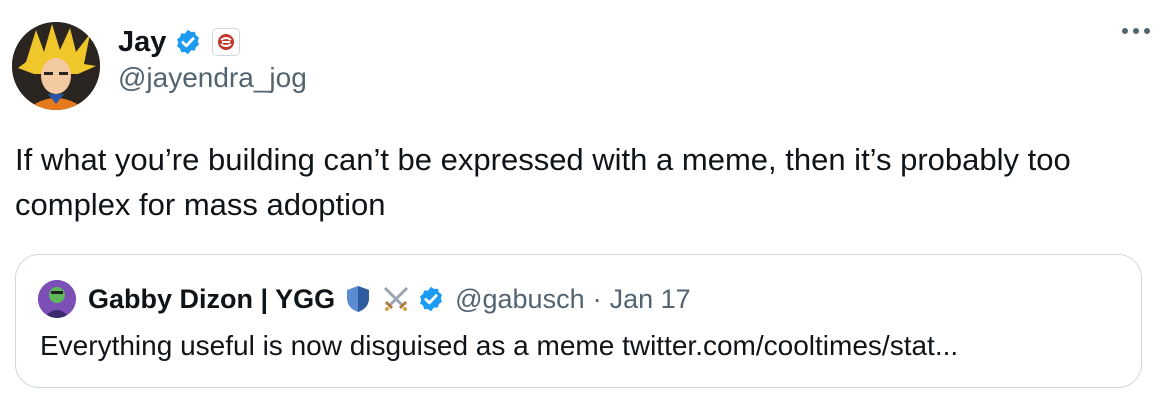 The width and height of the screenshot is (1164, 400). I want to click on verified-badge-icon, so click(188, 42).